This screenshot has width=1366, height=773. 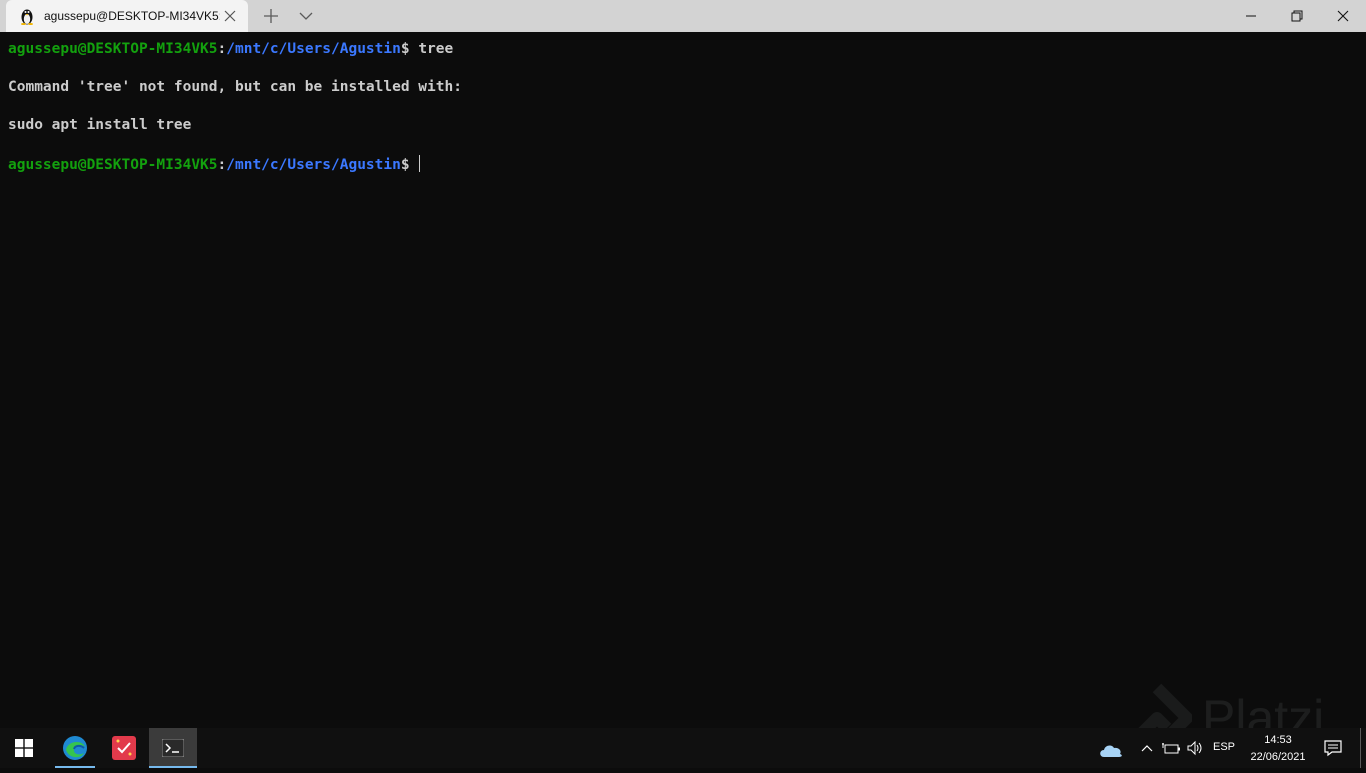 What do you see at coordinates (306, 16) in the screenshot?
I see `chevron-down-icon` at bounding box center [306, 16].